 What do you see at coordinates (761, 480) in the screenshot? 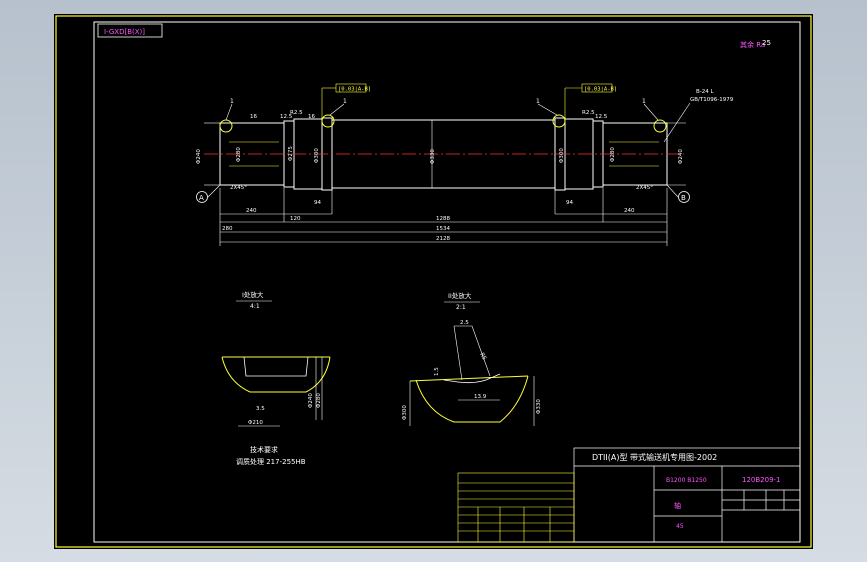
I see `drawing-number: 120B209-1` at bounding box center [761, 480].